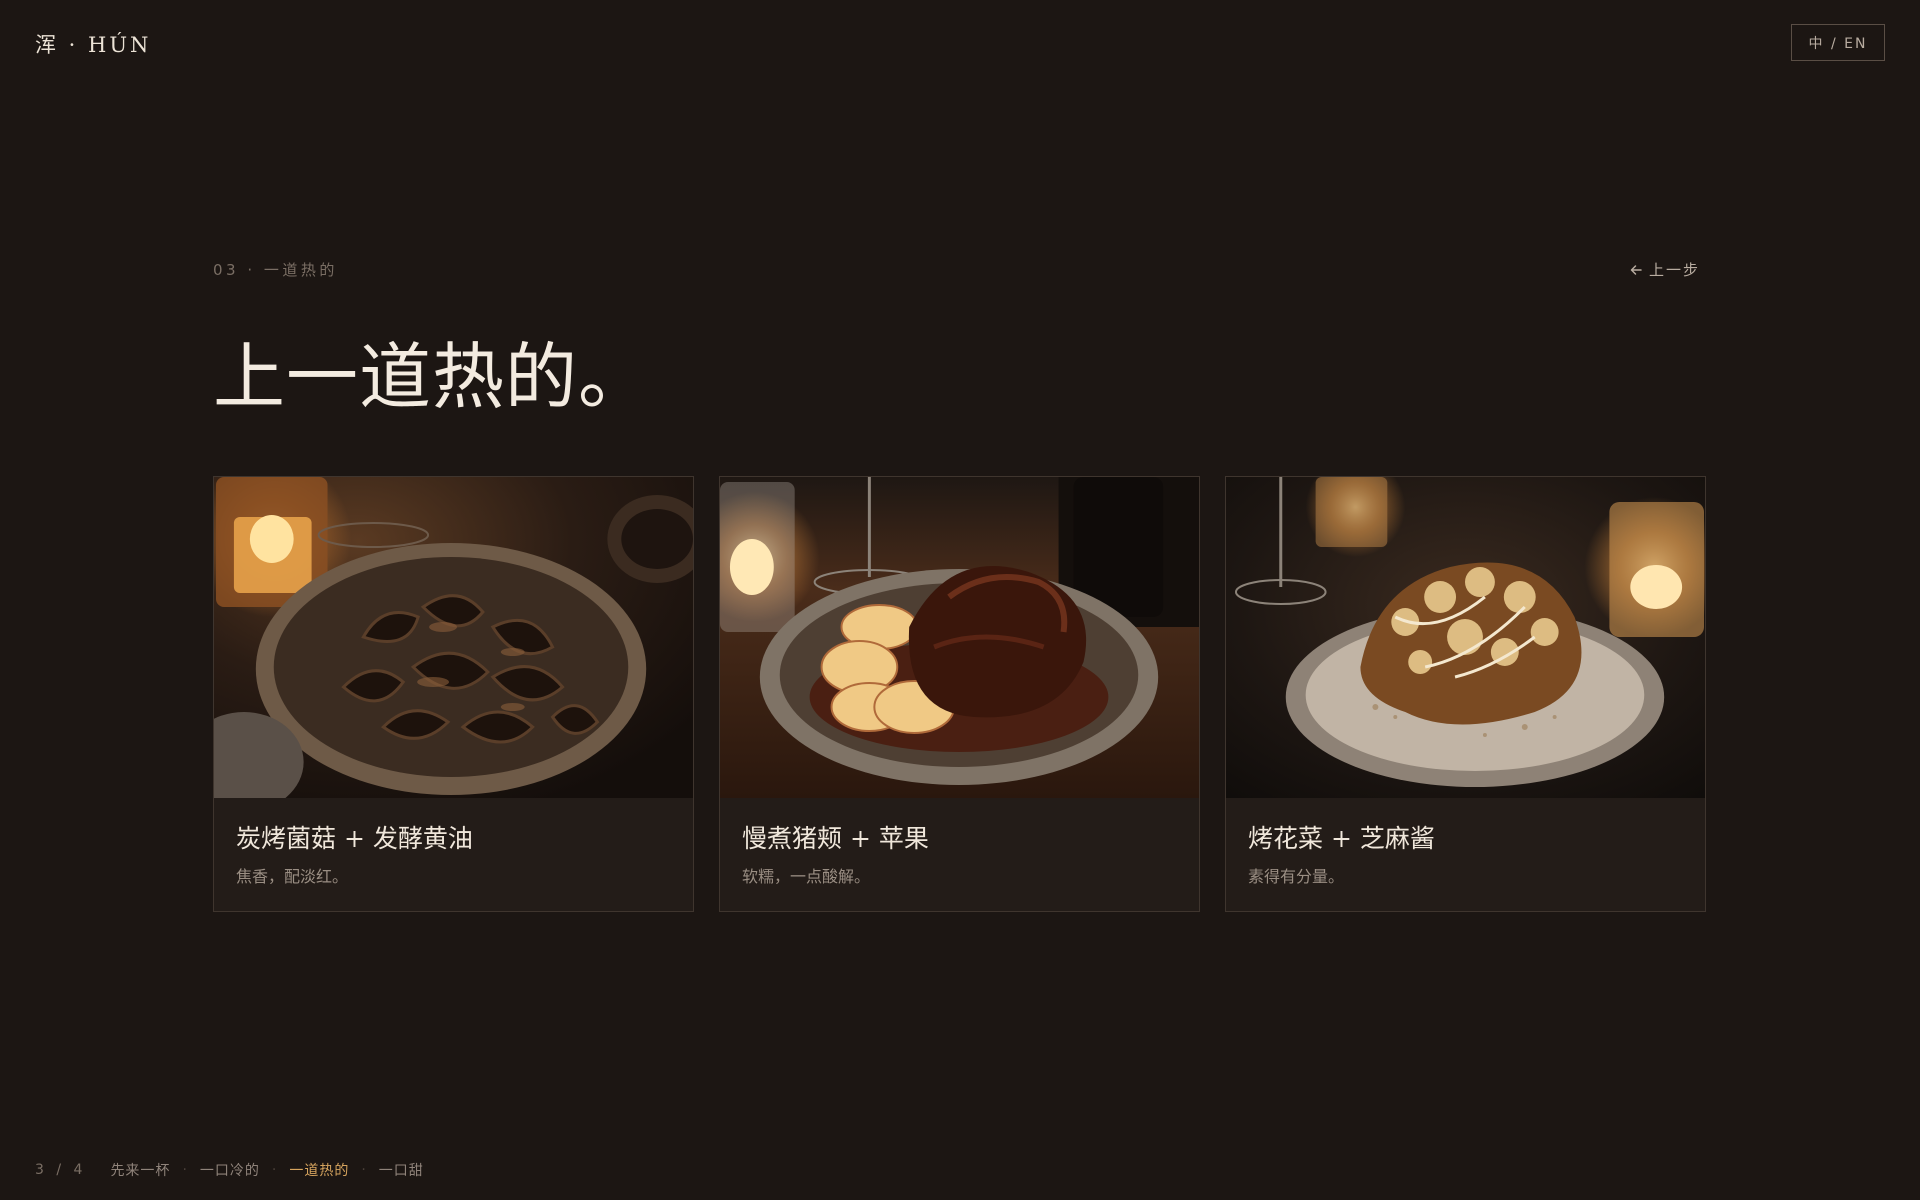 The image size is (1920, 1200). What do you see at coordinates (401, 1170) in the screenshot?
I see `step-link-sweet: 一口甜` at bounding box center [401, 1170].